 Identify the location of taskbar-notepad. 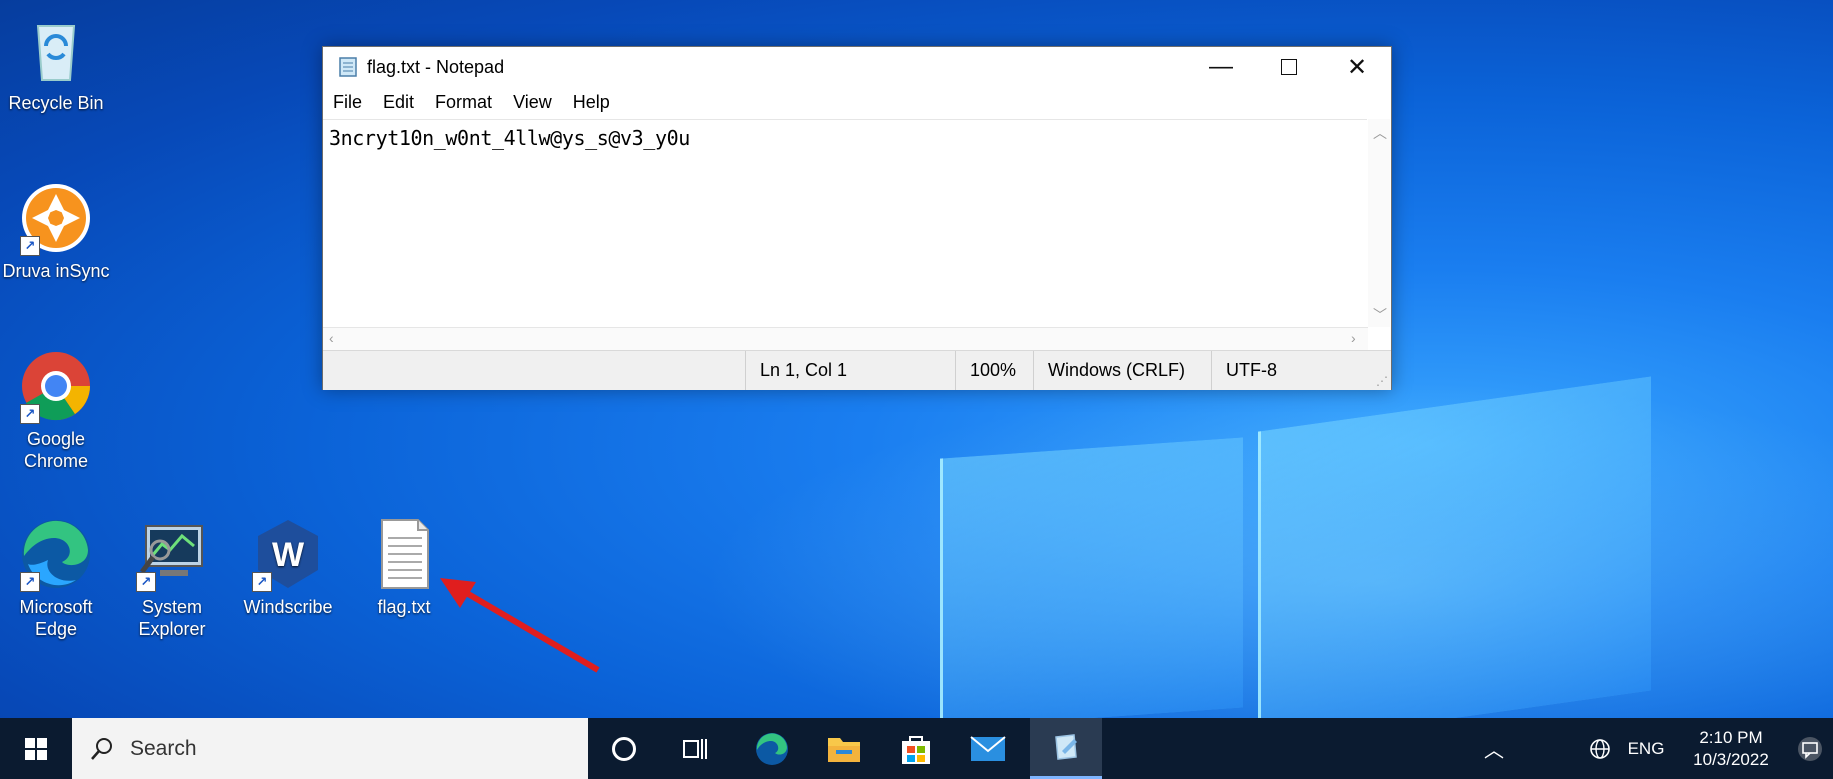
(1066, 748).